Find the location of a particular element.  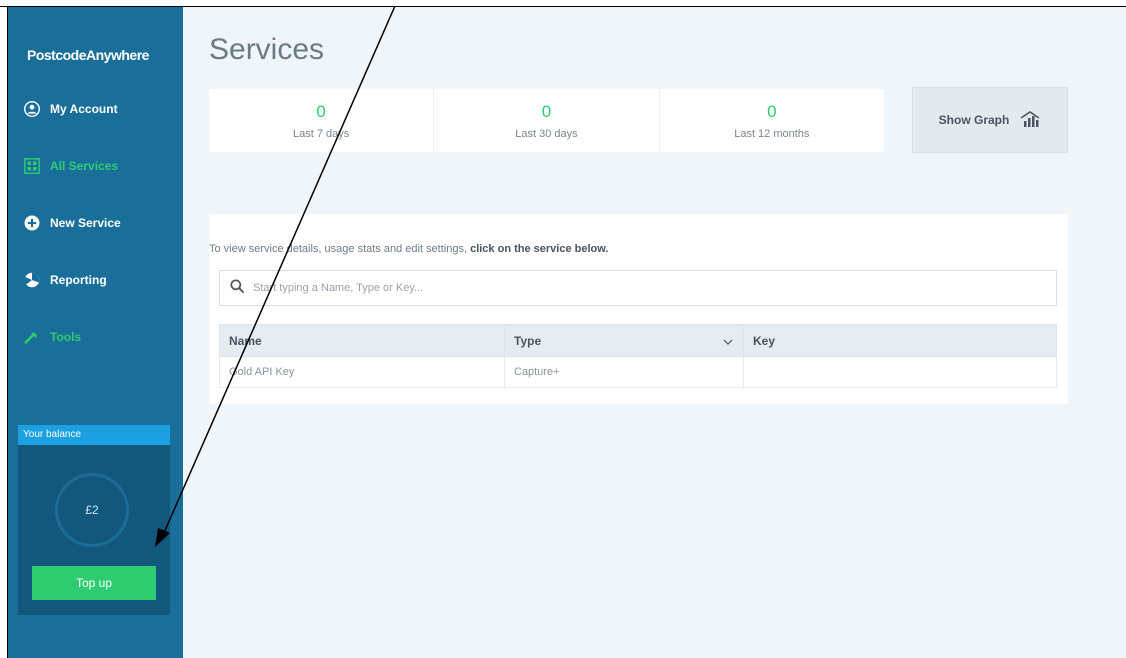

column-header-name: Name is located at coordinates (362, 340).